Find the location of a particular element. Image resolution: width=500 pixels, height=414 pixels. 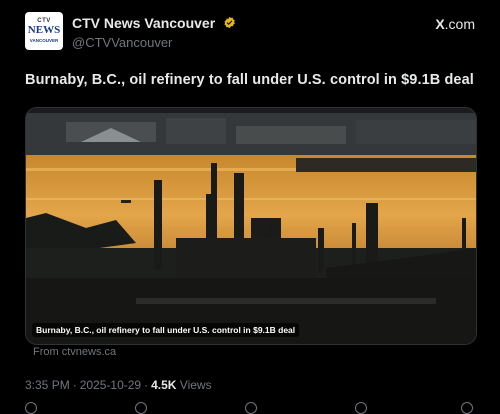

reply-button is located at coordinates (31, 408).